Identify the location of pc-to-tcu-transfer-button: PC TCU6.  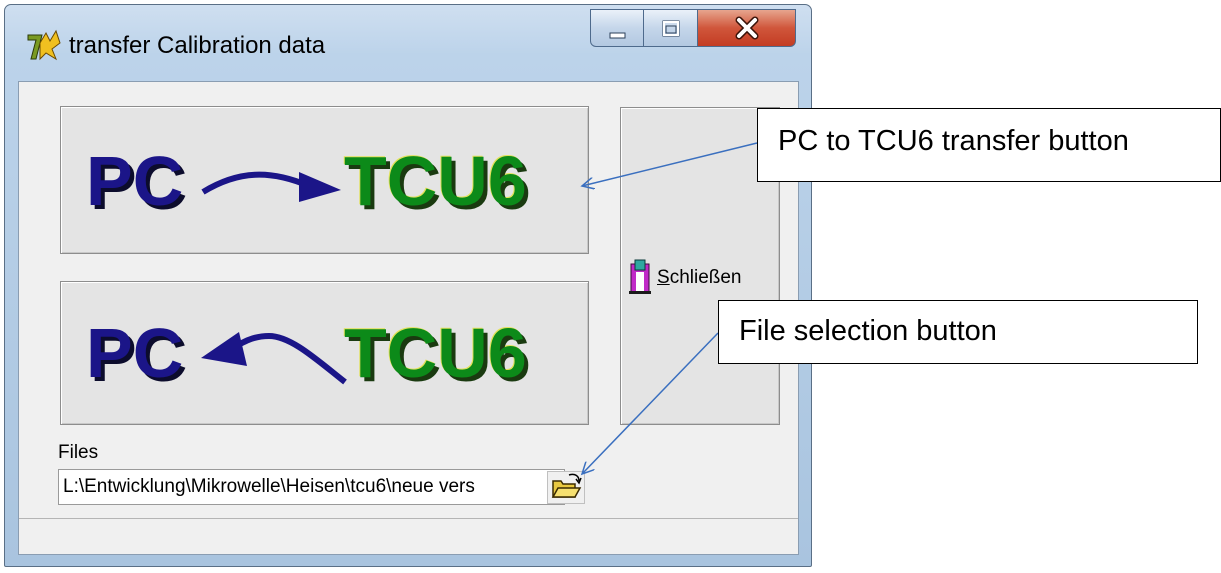
(324, 180).